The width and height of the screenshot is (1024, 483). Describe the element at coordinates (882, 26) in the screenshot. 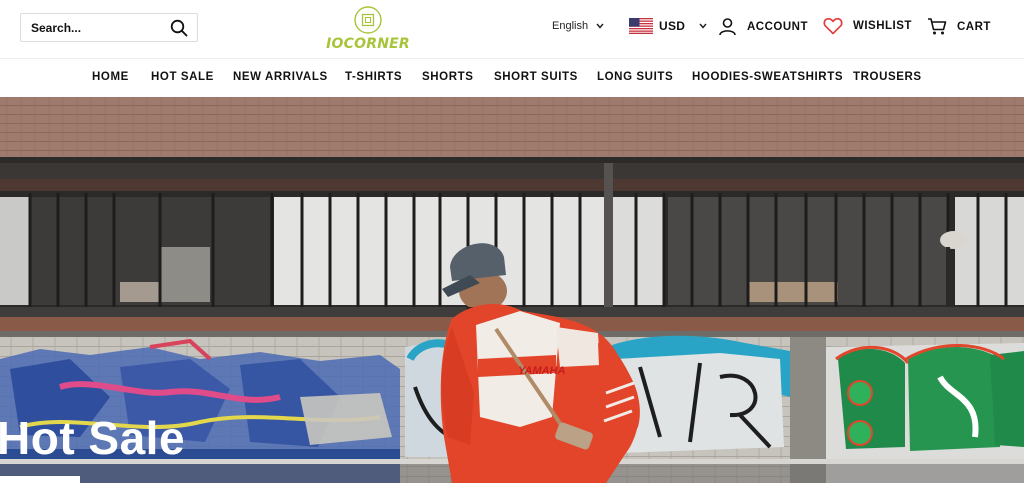

I see `wishlist-label: WISHLIST` at that location.